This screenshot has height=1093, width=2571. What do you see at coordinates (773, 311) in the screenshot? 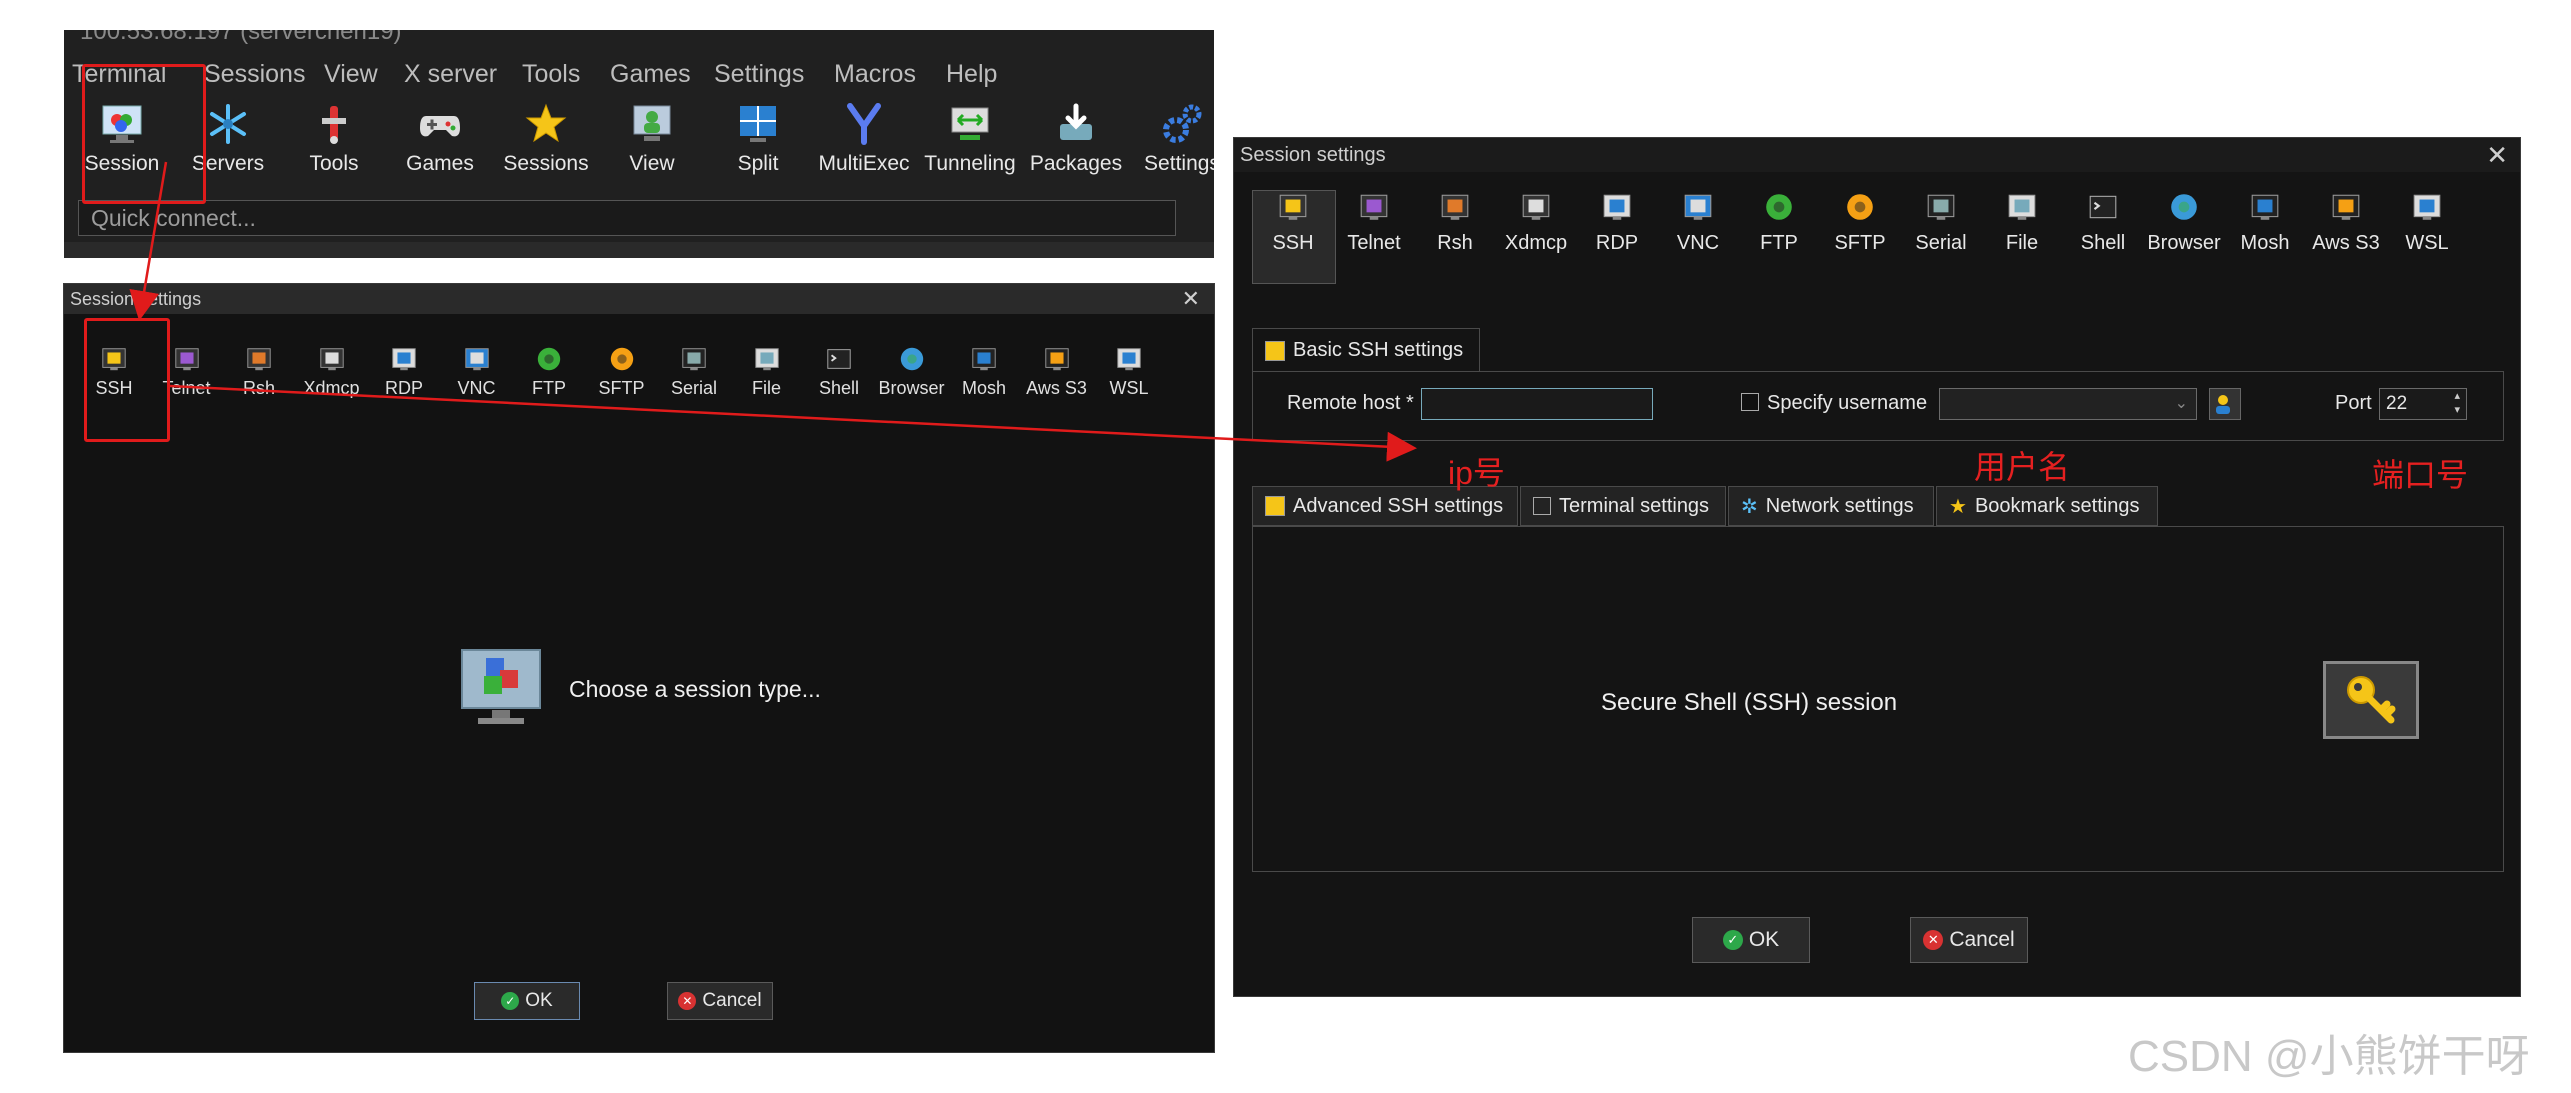
I see `annotation-arrows` at bounding box center [773, 311].